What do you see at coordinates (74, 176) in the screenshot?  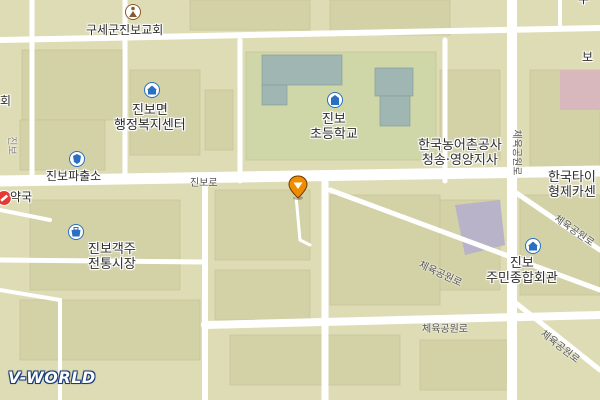 I see `place-police-label: 진보파출소` at bounding box center [74, 176].